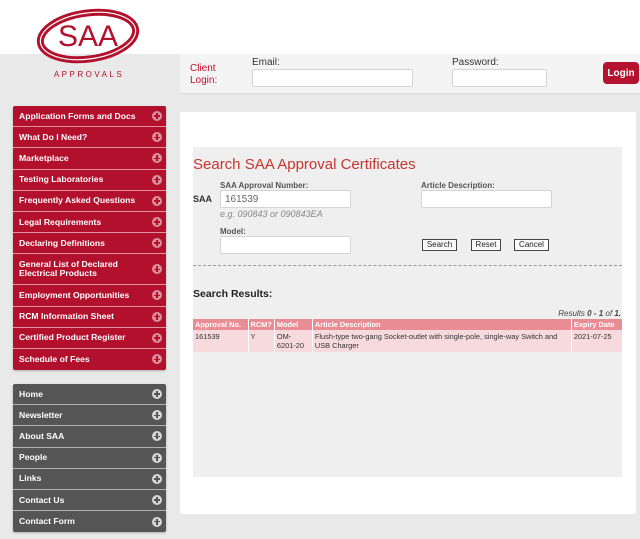 The width and height of the screenshot is (640, 539). Describe the element at coordinates (77, 200) in the screenshot. I see `nav-item-label: Frequently Asked Questions` at that location.